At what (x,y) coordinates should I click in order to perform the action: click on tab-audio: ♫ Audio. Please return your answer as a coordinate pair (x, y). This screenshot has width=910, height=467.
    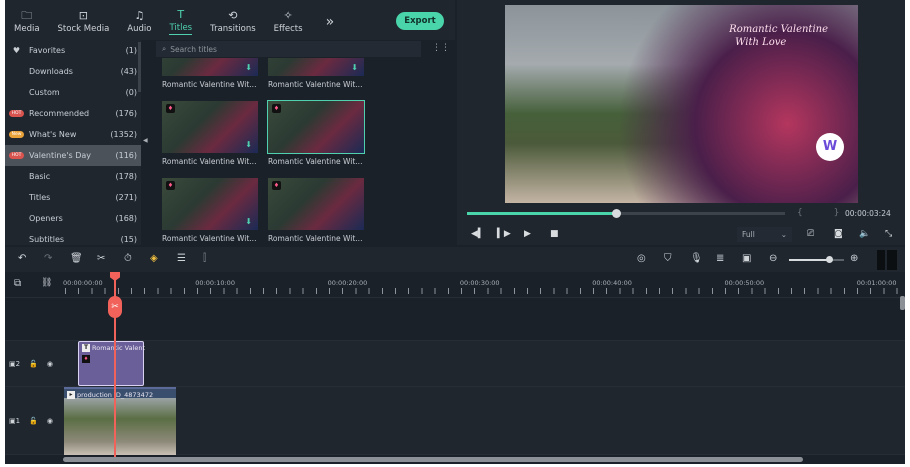
    Looking at the image, I should click on (139, 22).